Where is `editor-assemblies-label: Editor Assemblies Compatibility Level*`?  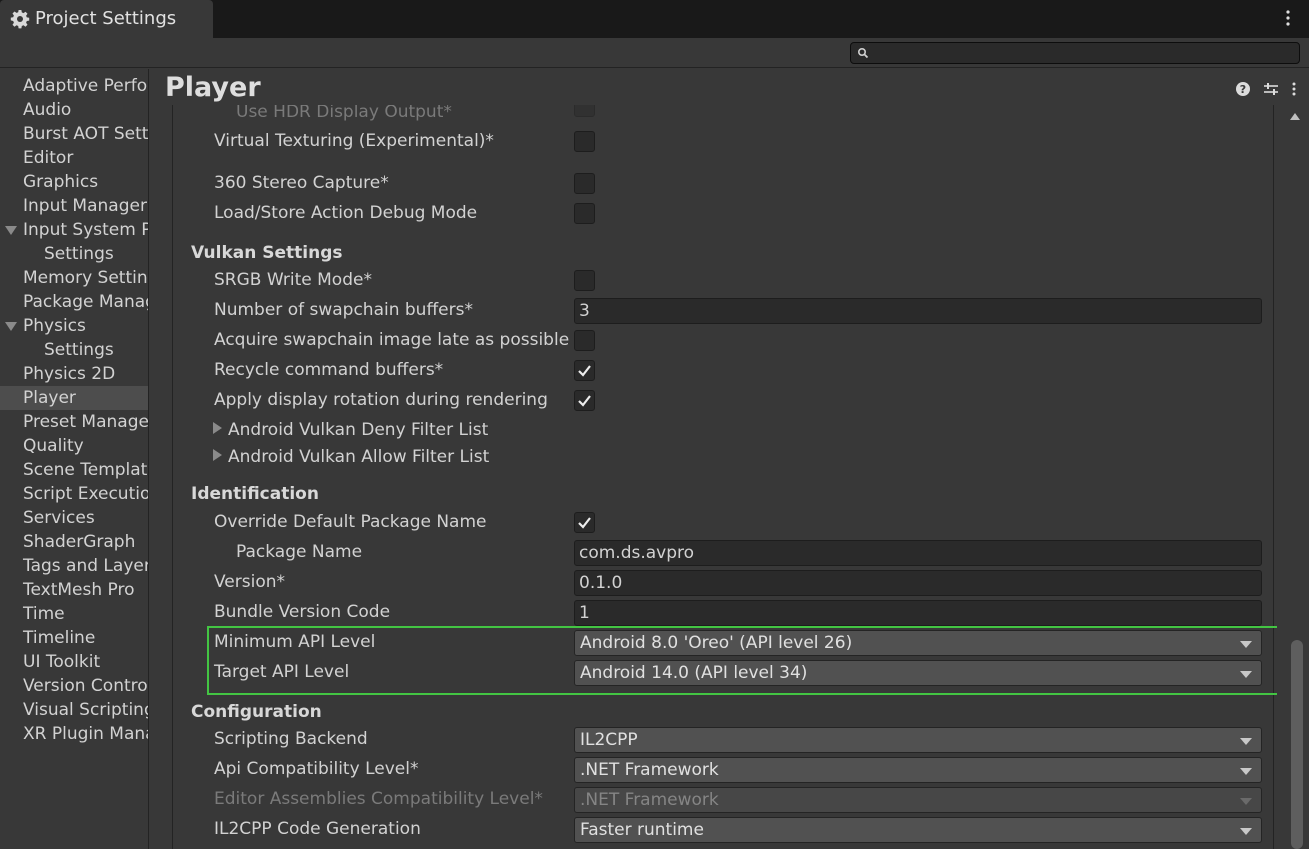
editor-assemblies-label: Editor Assemblies Compatibility Level* is located at coordinates (378, 799).